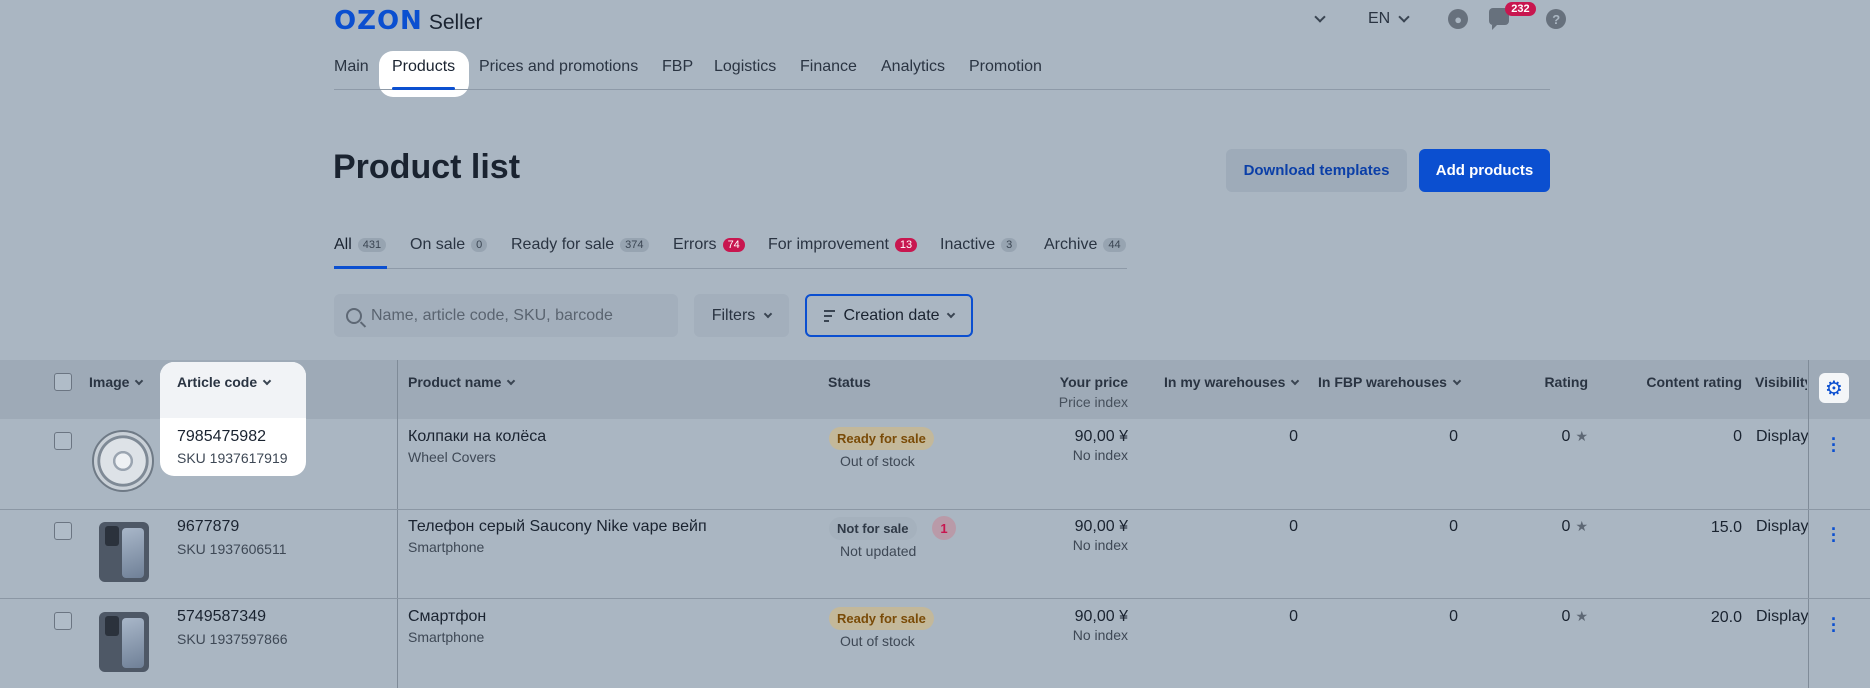  What do you see at coordinates (828, 244) in the screenshot?
I see `tab-label: For improvement` at bounding box center [828, 244].